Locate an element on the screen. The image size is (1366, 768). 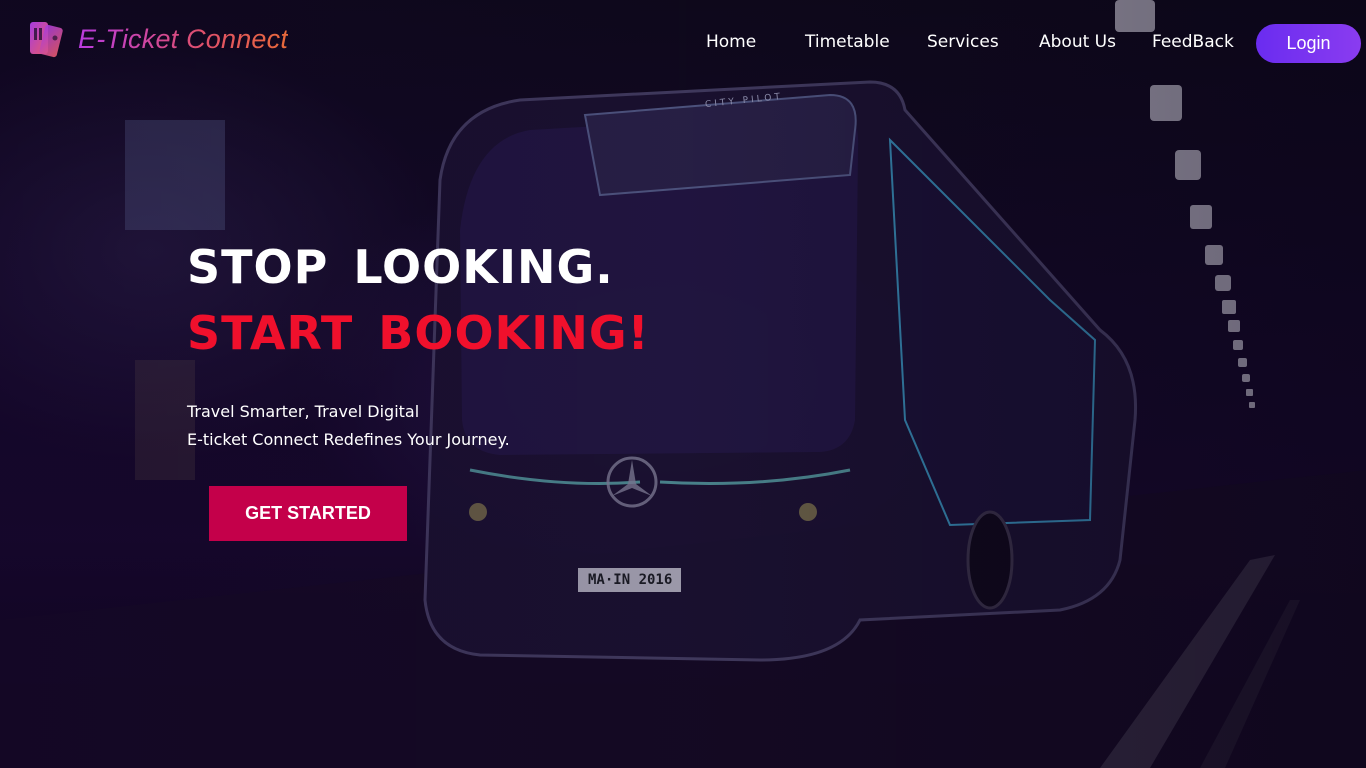
nav-feedback: FeedBack is located at coordinates (1193, 42).